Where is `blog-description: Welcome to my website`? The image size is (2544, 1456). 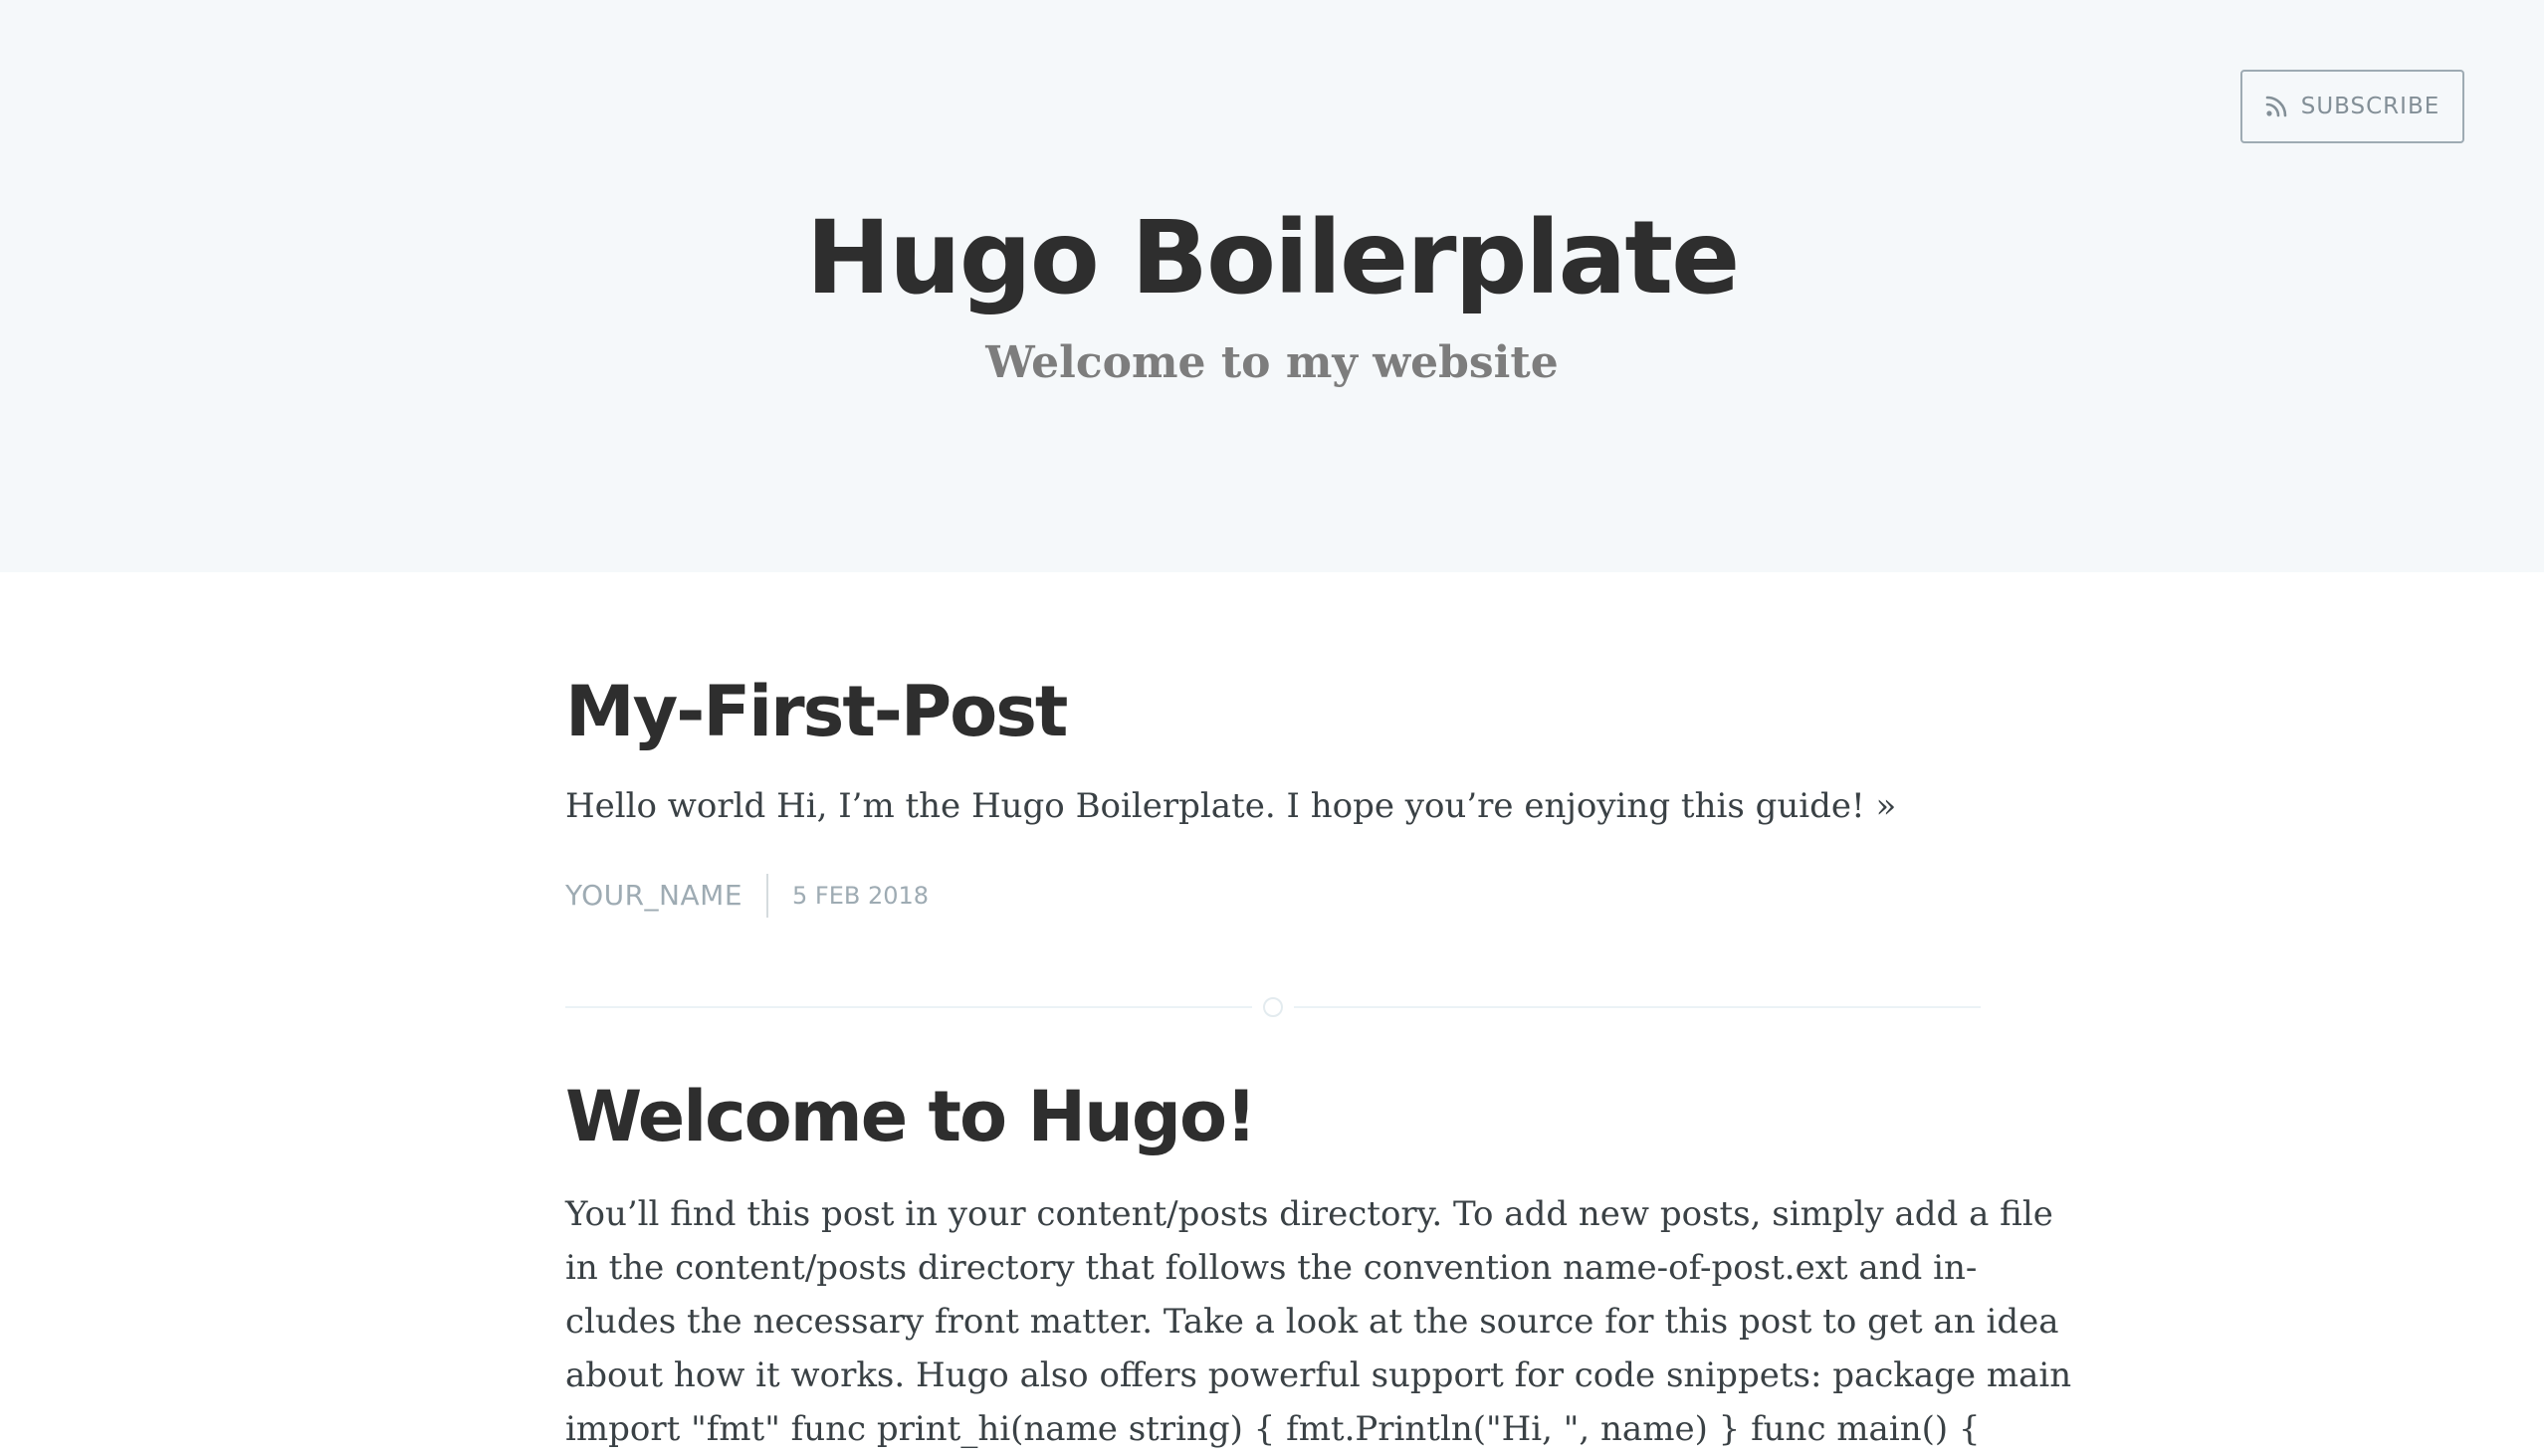
blog-description: Welcome to my website is located at coordinates (1272, 362).